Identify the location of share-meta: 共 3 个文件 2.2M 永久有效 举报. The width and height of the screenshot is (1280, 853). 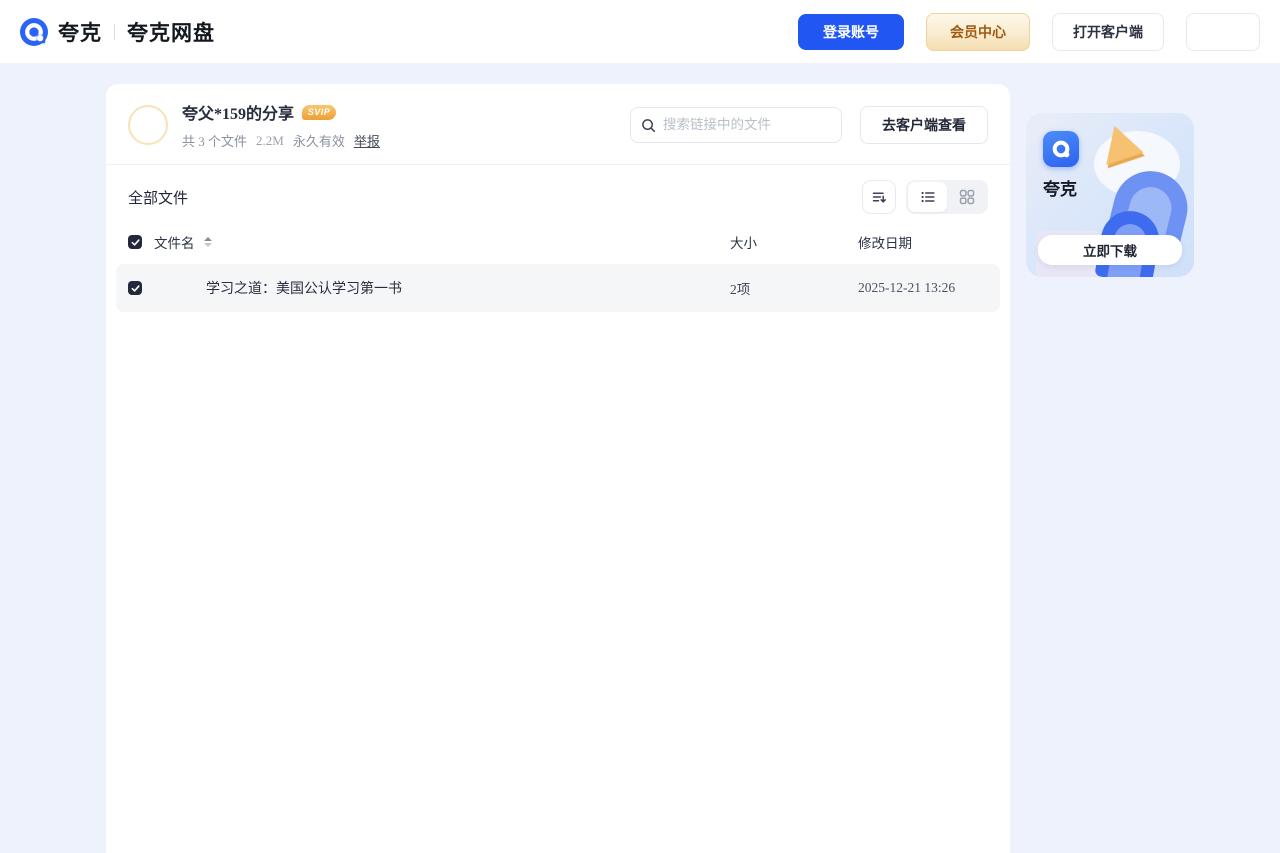
(281, 140).